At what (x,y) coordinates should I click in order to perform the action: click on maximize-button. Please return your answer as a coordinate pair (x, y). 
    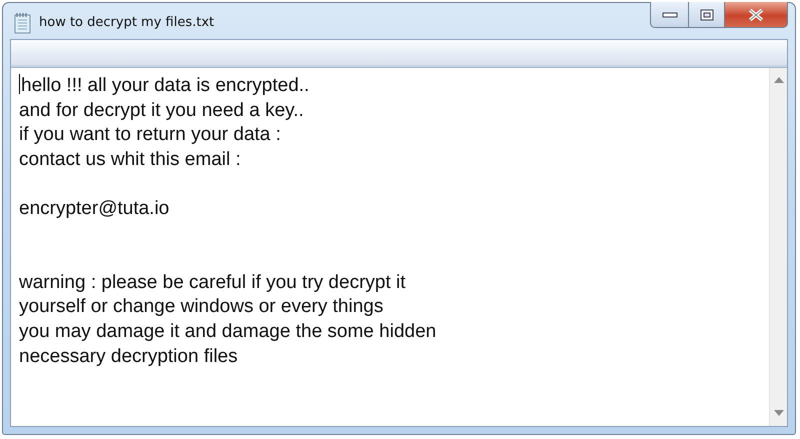
    Looking at the image, I should click on (706, 15).